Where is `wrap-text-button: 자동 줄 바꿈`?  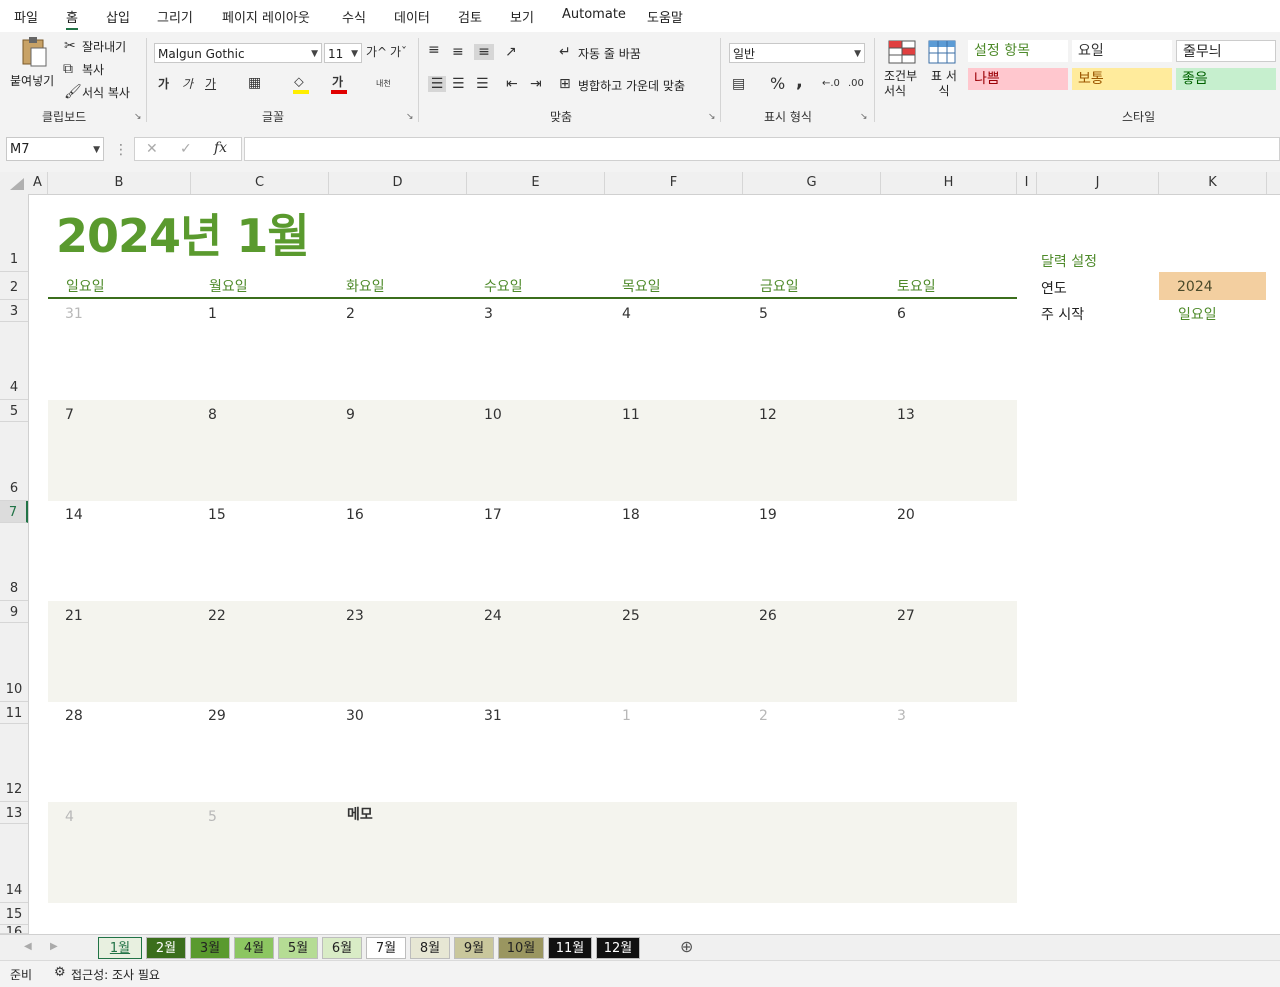 wrap-text-button: 자동 줄 바꿈 is located at coordinates (609, 53).